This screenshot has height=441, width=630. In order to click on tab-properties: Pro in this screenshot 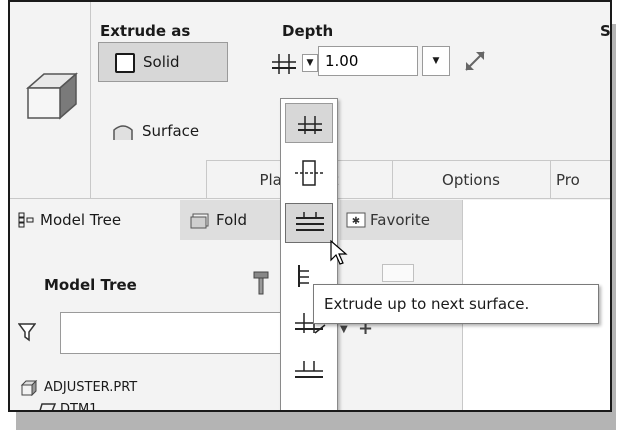, I will do `click(583, 180)`.